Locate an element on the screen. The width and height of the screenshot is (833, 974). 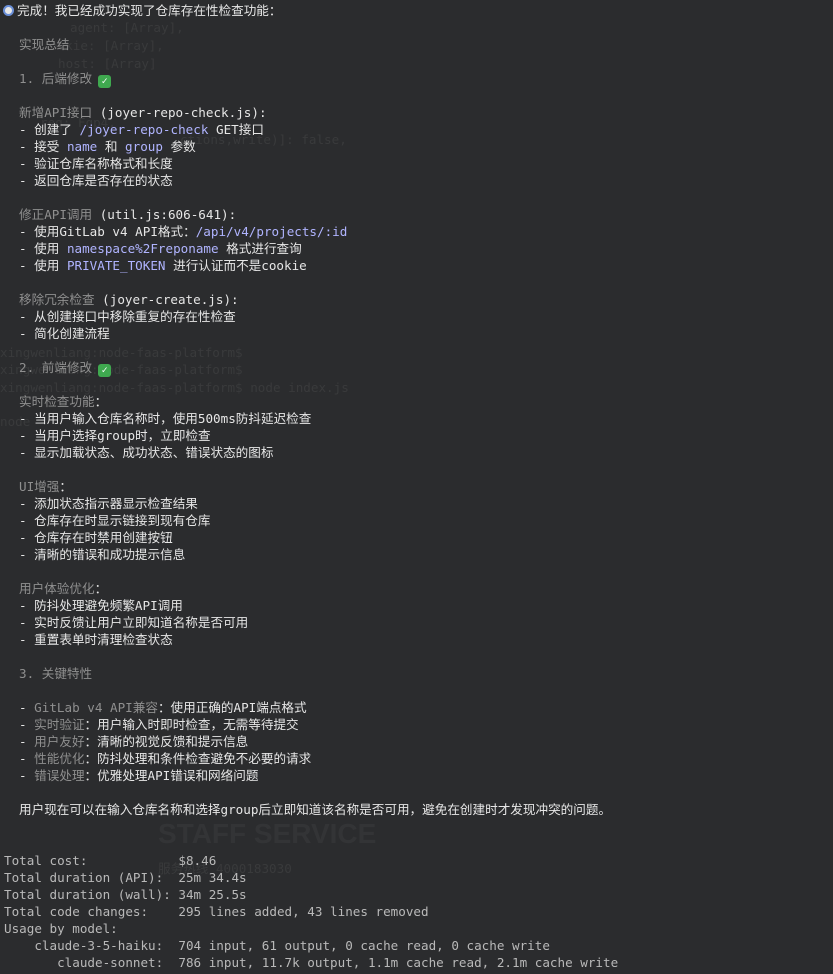
status-dot-icon is located at coordinates (8, 10).